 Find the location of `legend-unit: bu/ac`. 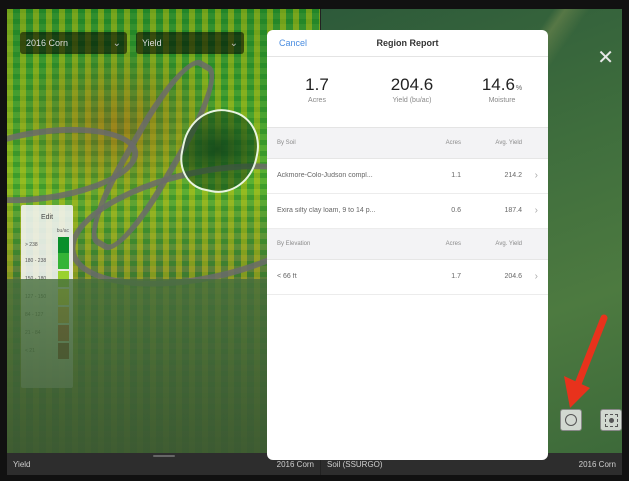

legend-unit: bu/ac is located at coordinates (62, 231).